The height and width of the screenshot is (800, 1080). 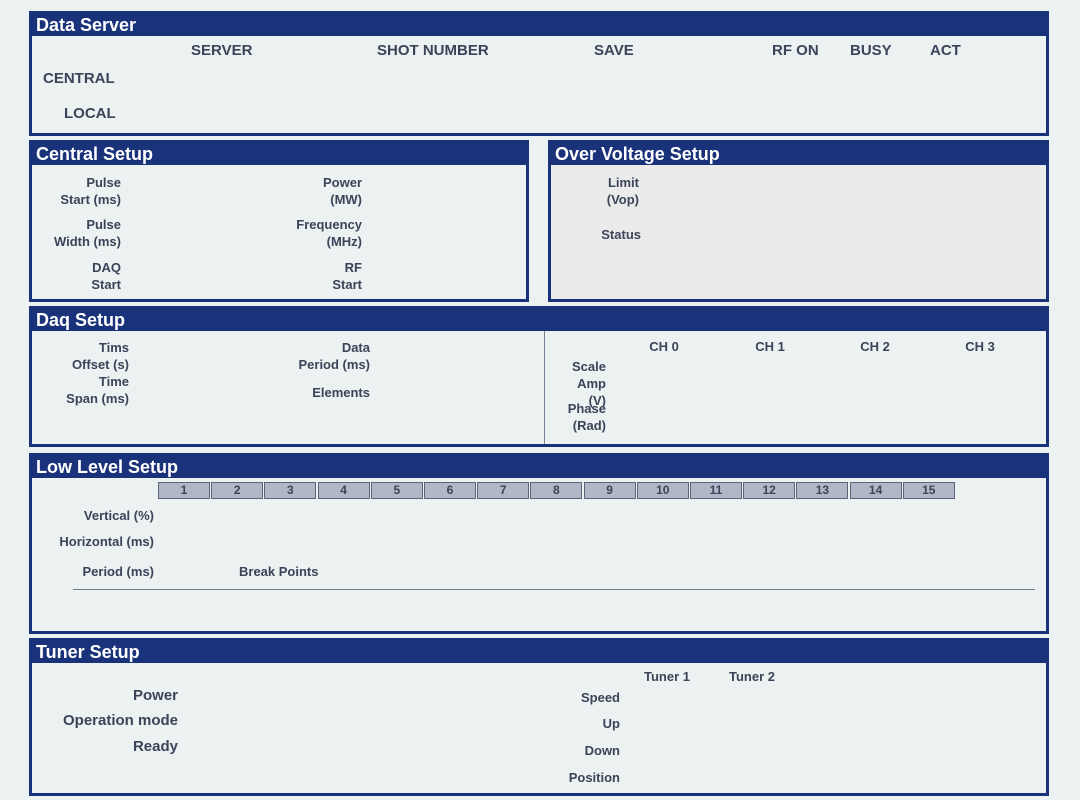 I want to click on channel-0-header: CH 0, so click(x=664, y=346).